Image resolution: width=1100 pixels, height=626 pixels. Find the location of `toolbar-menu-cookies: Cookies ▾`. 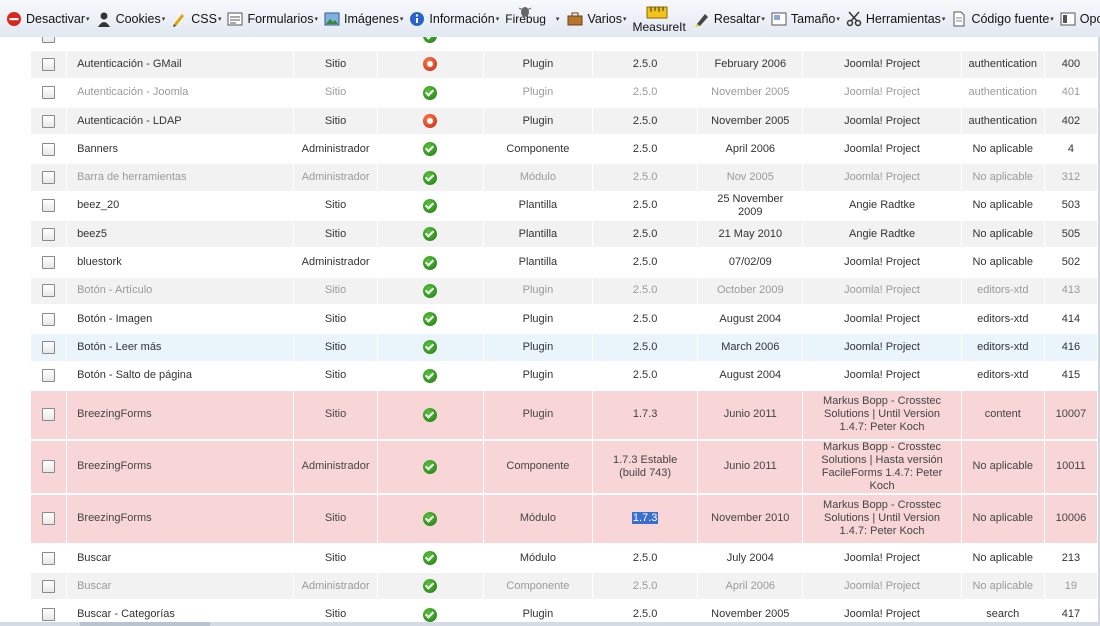

toolbar-menu-cookies: Cookies ▾ is located at coordinates (130, 19).